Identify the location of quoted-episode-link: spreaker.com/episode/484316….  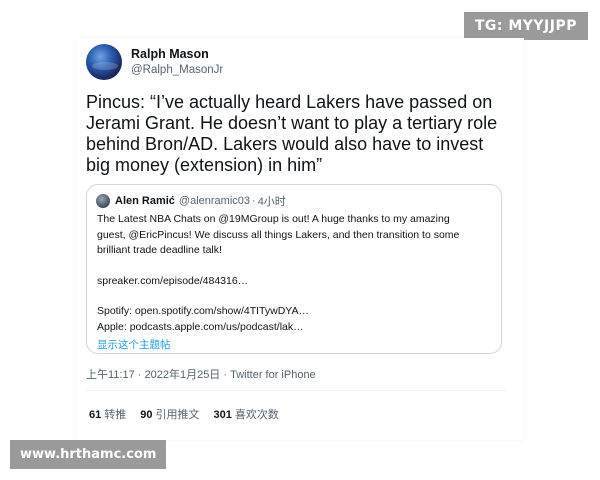
(297, 282).